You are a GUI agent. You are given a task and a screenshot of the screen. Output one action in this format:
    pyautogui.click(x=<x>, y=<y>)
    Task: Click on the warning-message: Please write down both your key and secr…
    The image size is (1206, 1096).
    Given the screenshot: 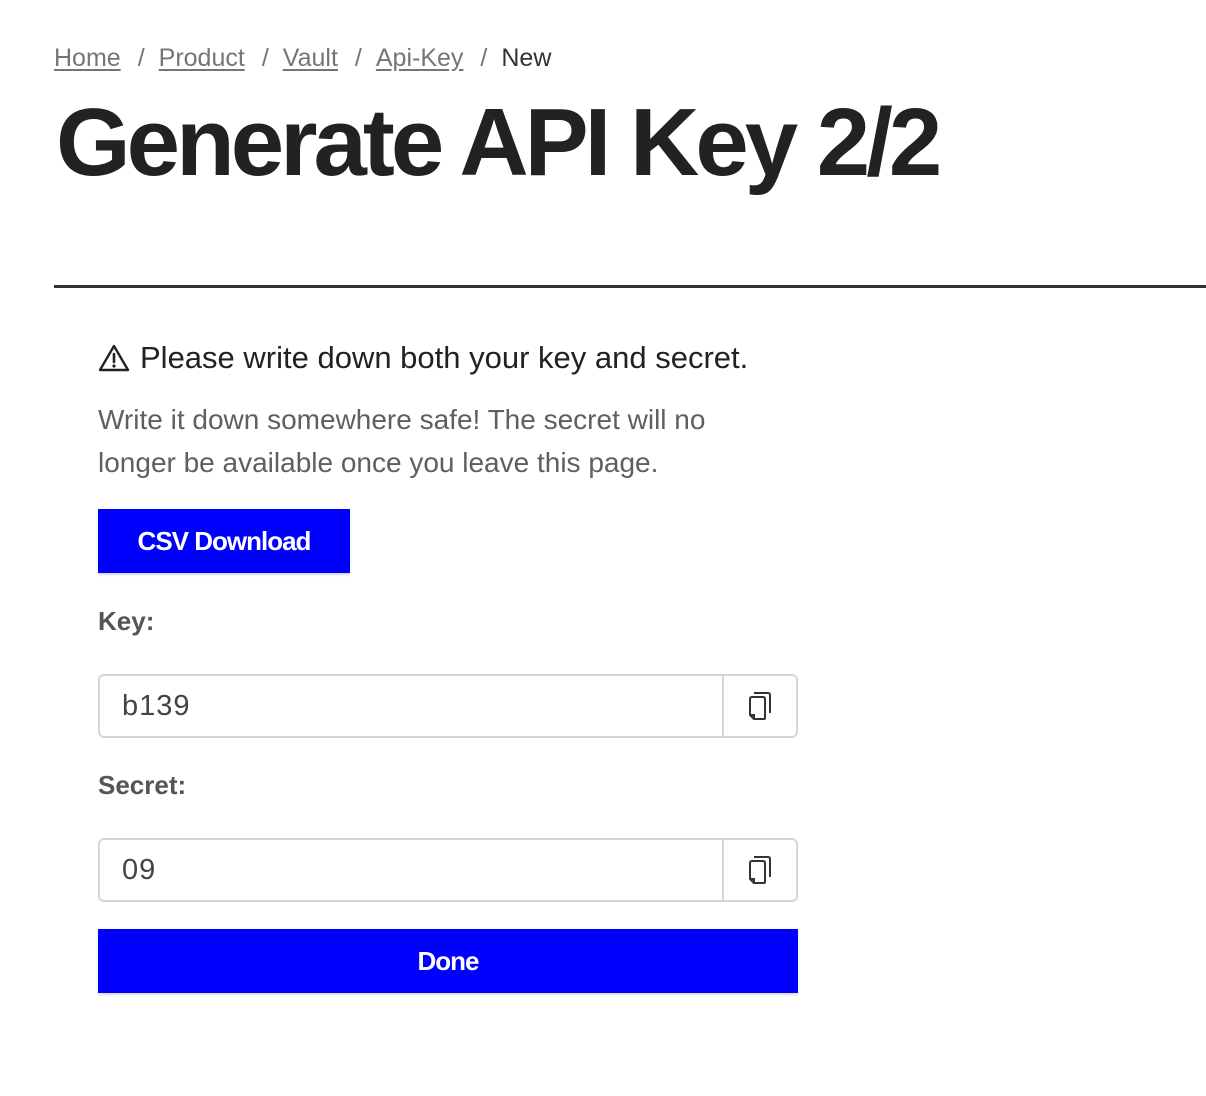 What is the action you would take?
    pyautogui.click(x=423, y=358)
    